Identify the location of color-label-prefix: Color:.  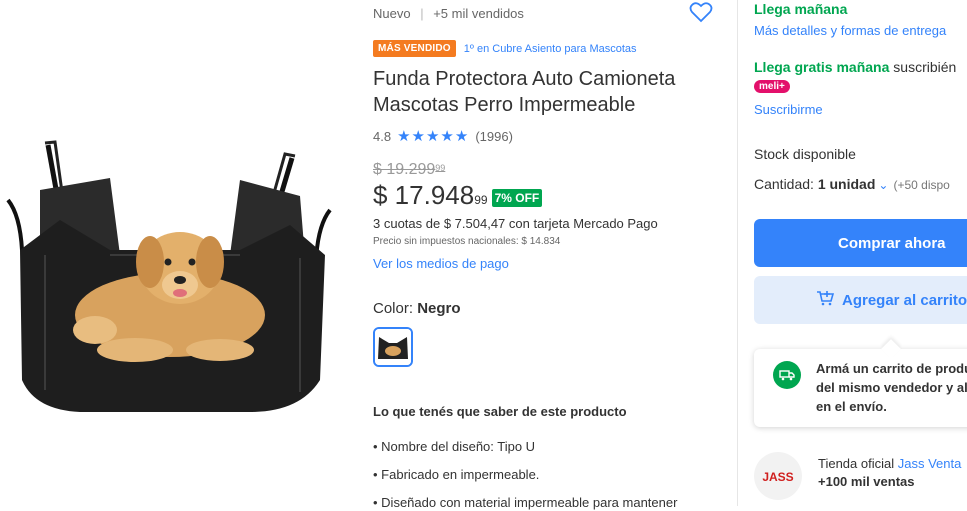
(395, 308).